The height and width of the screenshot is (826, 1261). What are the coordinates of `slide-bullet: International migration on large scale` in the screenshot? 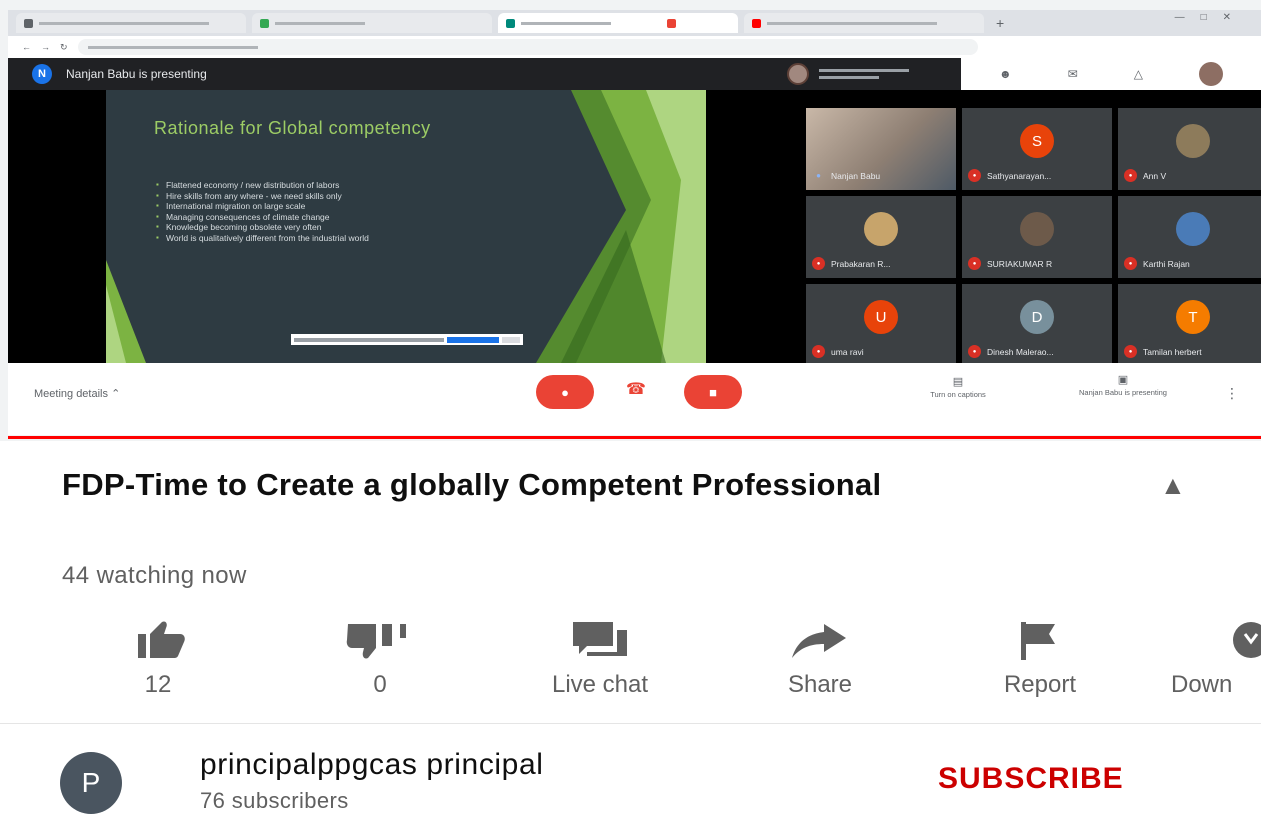 It's located at (346, 206).